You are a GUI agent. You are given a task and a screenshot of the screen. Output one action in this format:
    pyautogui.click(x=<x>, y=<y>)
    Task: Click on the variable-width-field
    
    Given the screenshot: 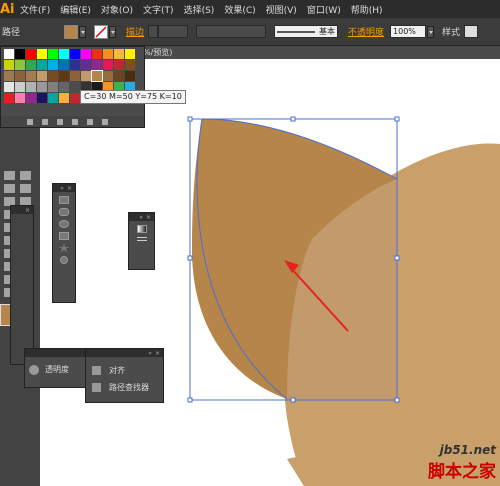 What is the action you would take?
    pyautogui.click(x=231, y=31)
    